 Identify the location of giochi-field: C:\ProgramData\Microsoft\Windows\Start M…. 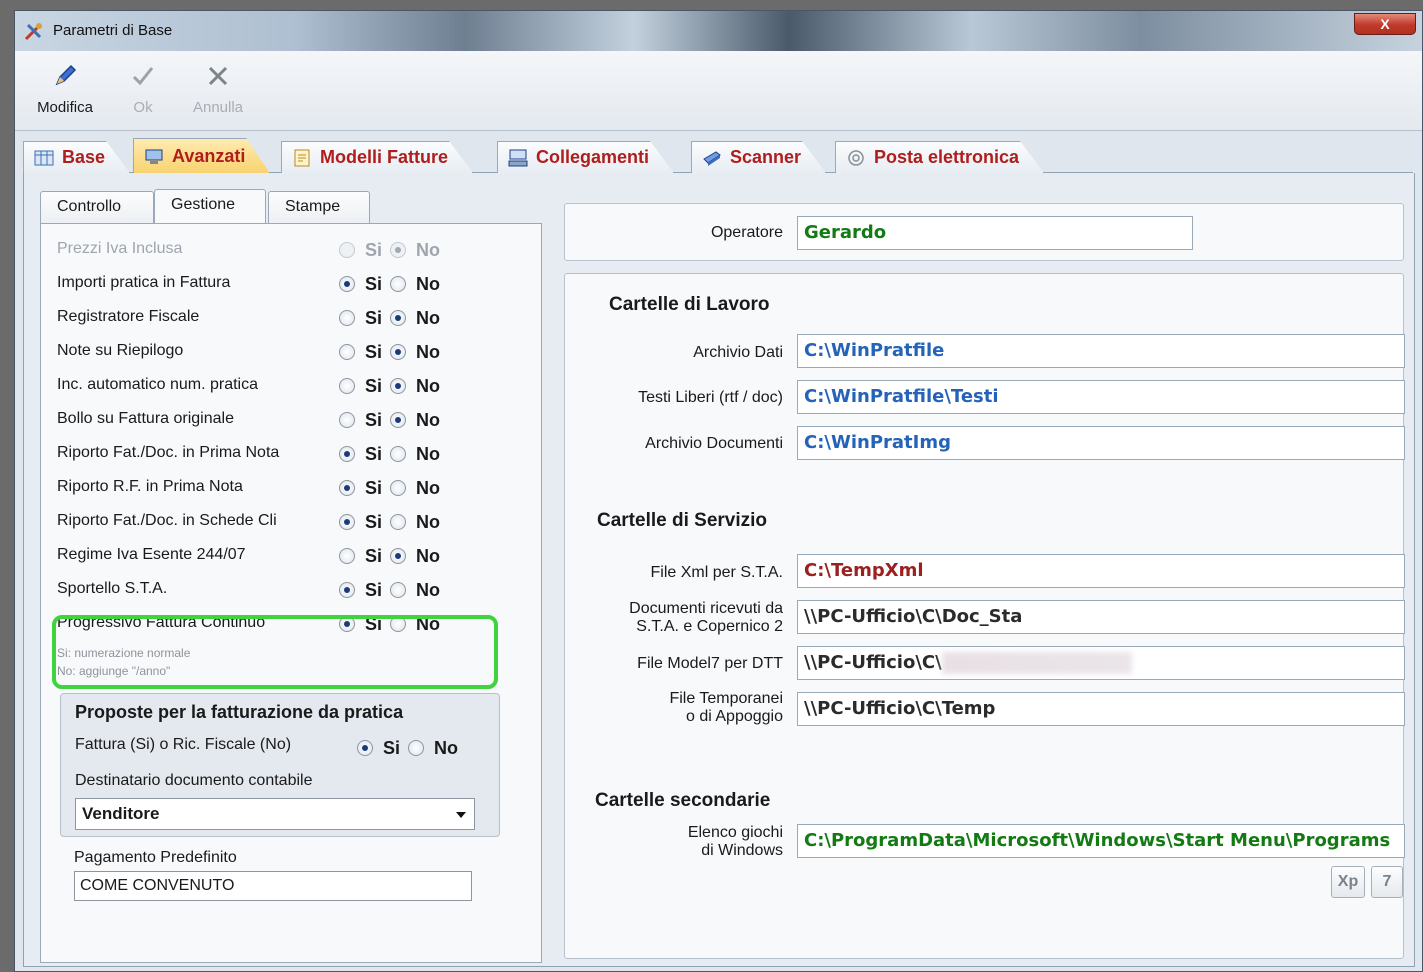
(1101, 841).